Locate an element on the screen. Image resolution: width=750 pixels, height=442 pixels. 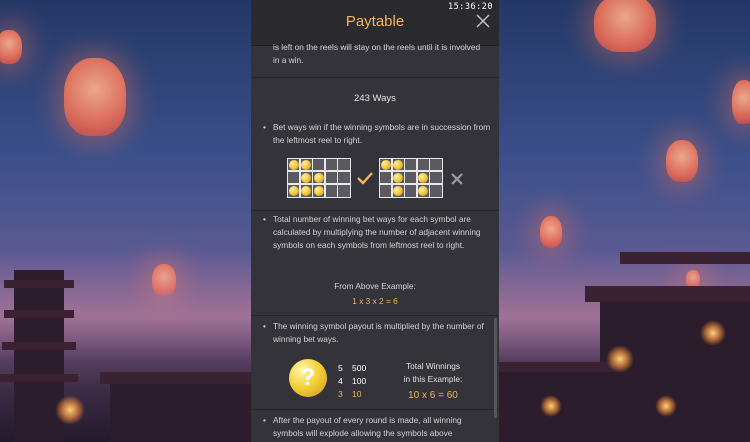
payout-row: 5 500 is located at coordinates (352, 368).